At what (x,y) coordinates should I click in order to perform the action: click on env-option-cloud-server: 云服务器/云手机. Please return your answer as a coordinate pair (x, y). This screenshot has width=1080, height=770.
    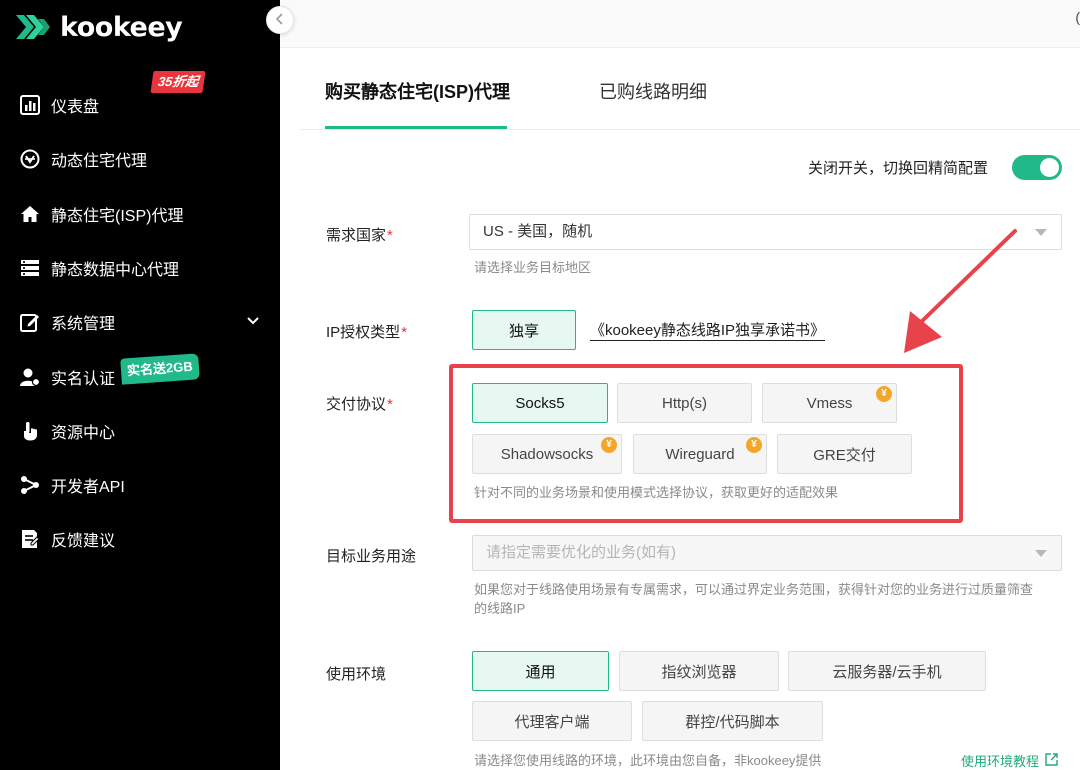
    Looking at the image, I should click on (887, 671).